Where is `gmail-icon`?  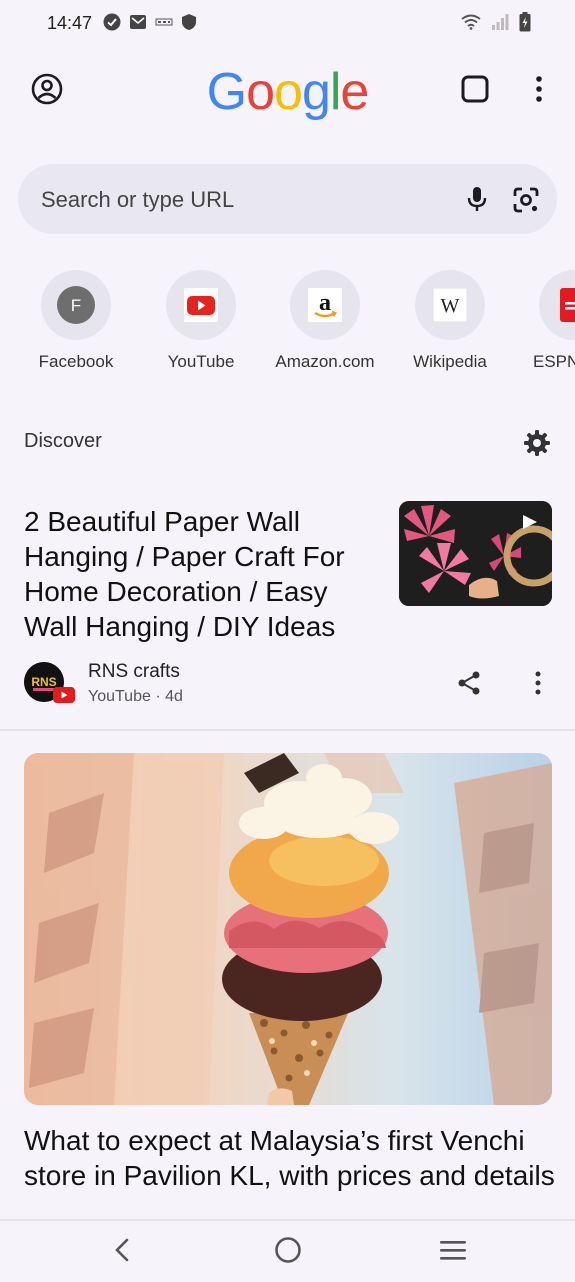 gmail-icon is located at coordinates (138, 22).